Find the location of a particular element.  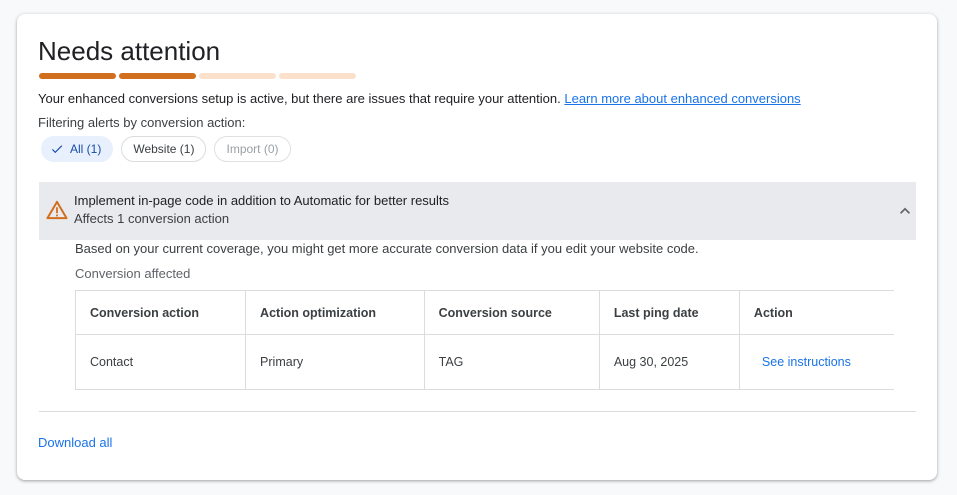

table-cell: Contact is located at coordinates (160, 362).